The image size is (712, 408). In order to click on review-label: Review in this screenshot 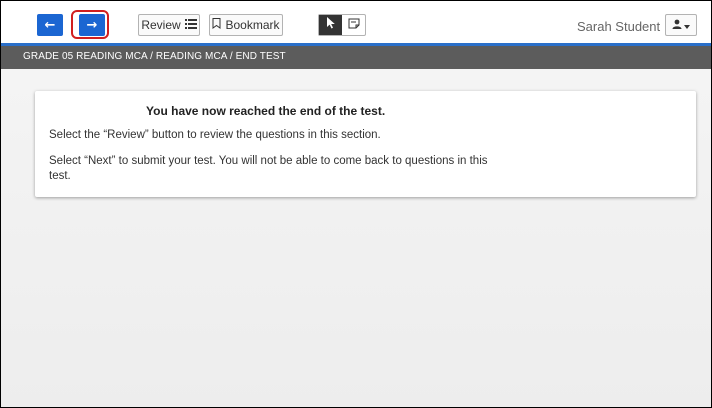, I will do `click(161, 25)`.